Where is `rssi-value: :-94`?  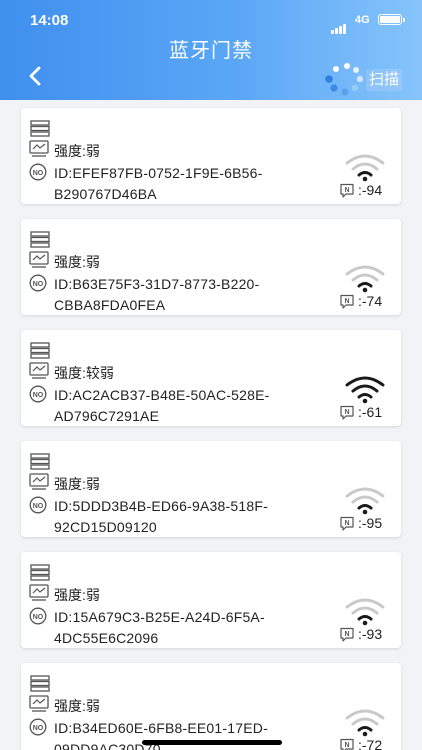
rssi-value: :-94 is located at coordinates (370, 190).